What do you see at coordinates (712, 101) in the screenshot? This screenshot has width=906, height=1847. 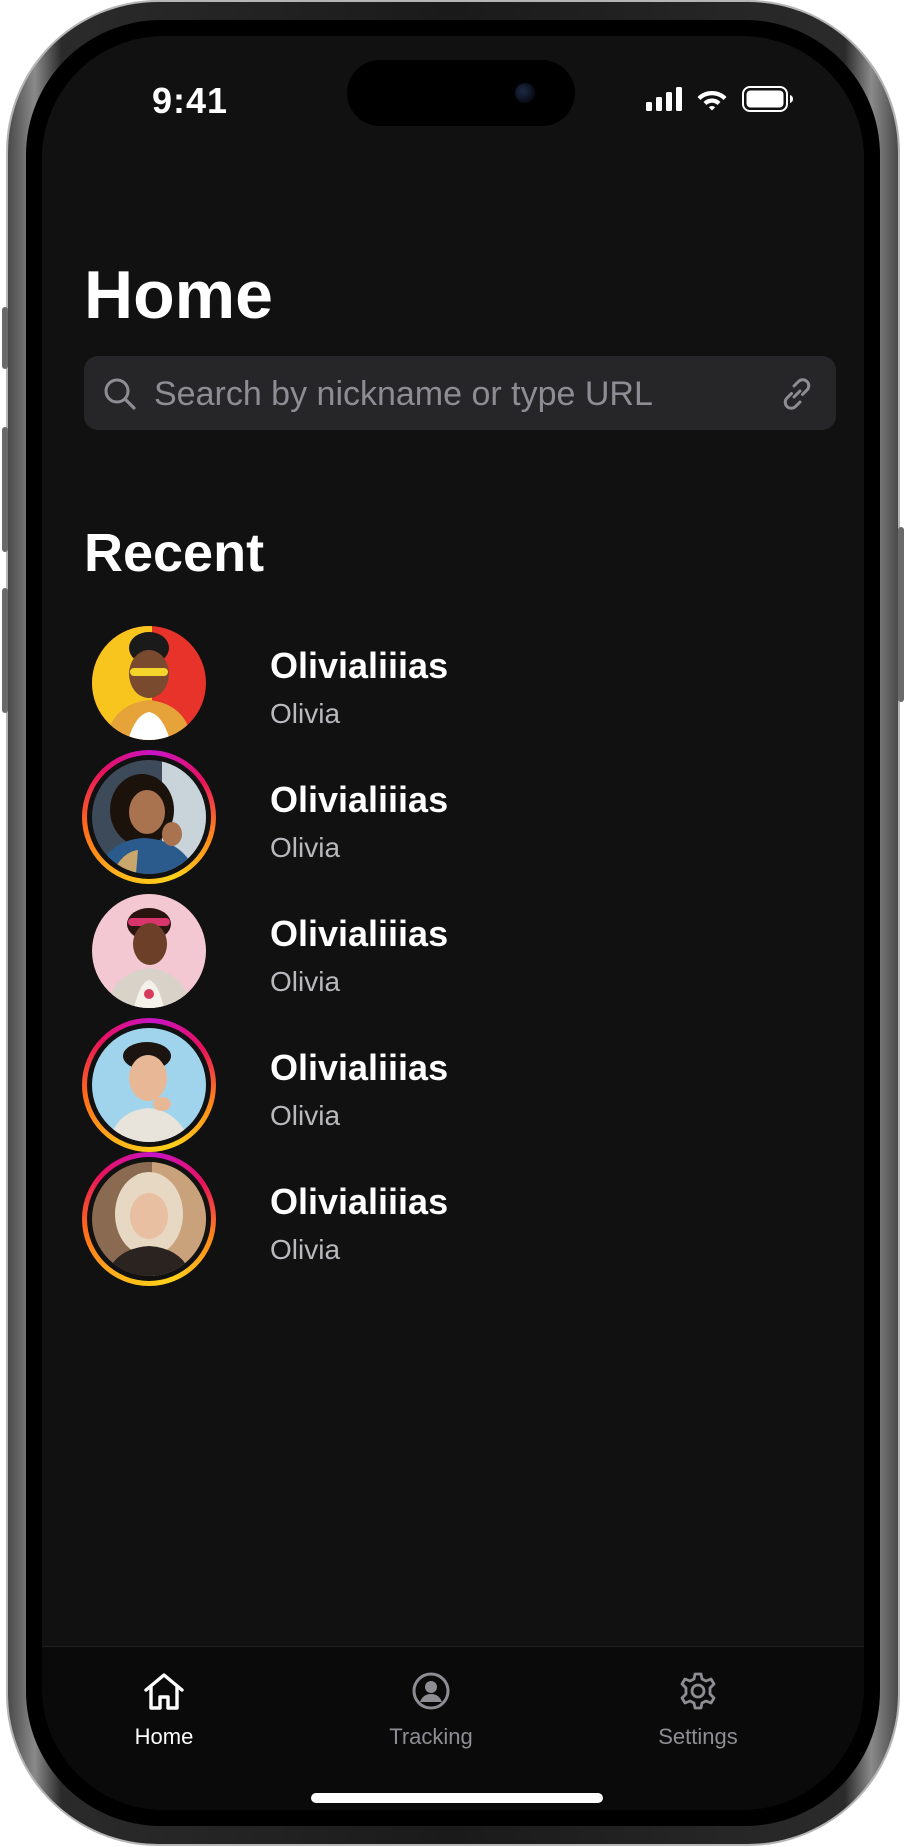 I see `wifi-icon` at bounding box center [712, 101].